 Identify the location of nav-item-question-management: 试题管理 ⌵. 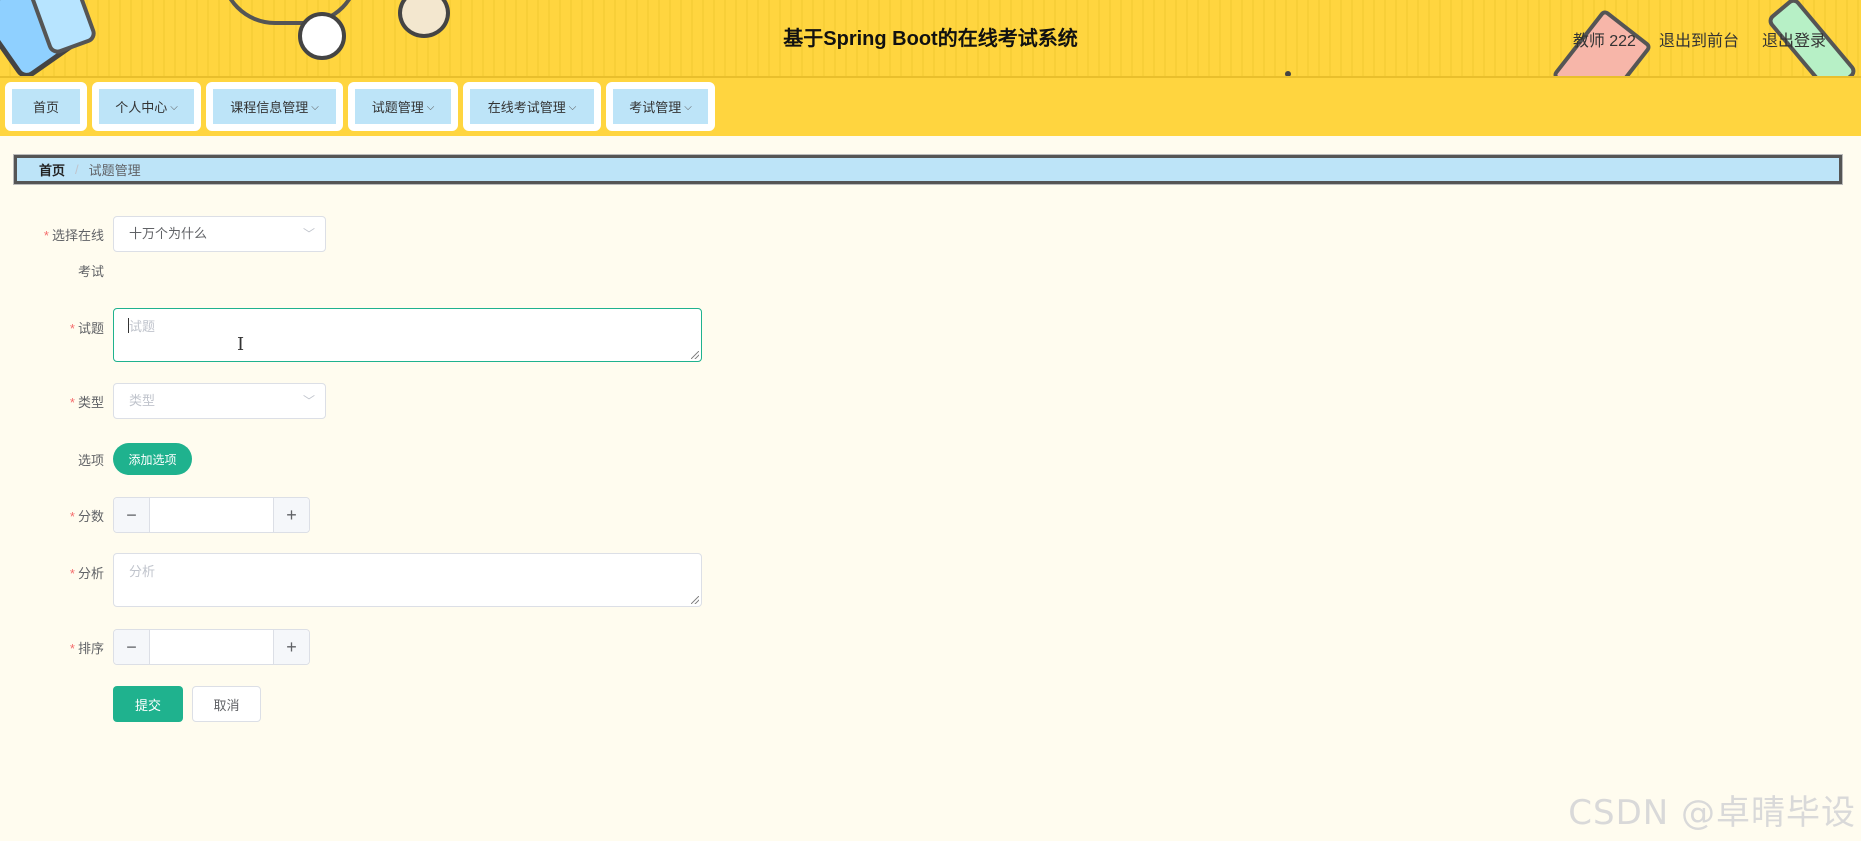
(403, 106).